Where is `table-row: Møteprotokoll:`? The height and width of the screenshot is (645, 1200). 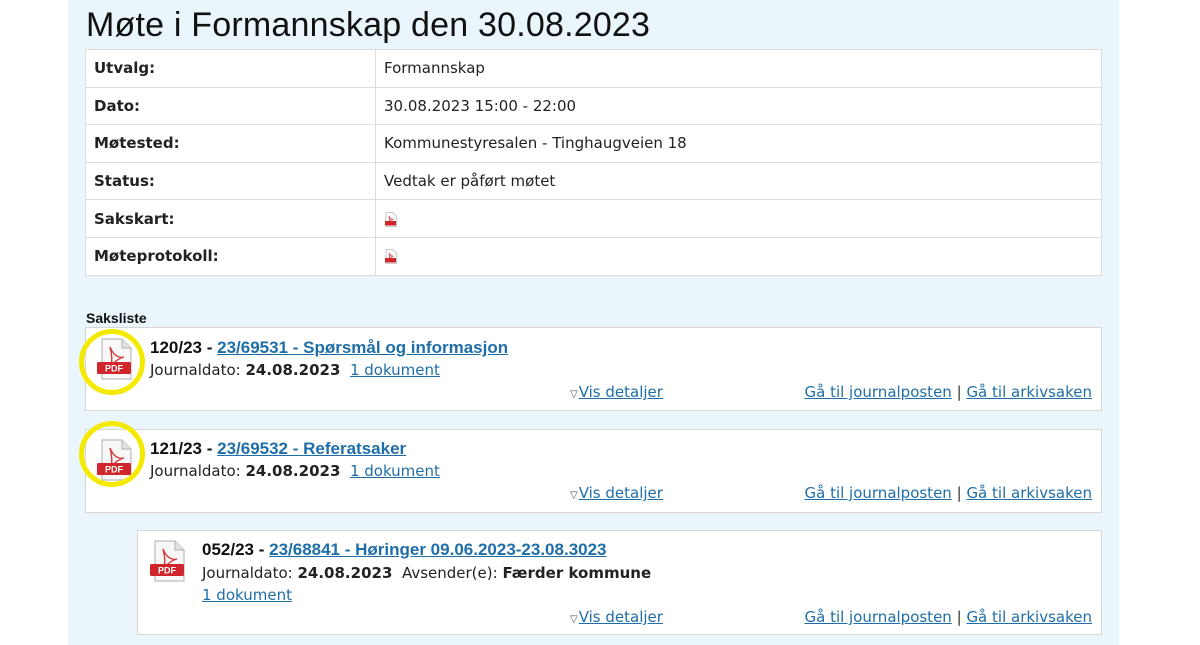 table-row: Møteprotokoll: is located at coordinates (593, 256).